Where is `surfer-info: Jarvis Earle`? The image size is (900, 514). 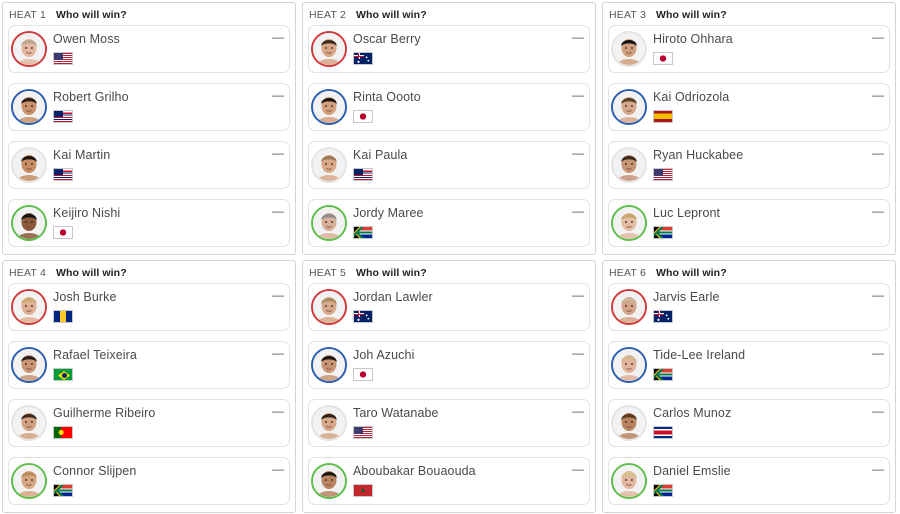 surfer-info: Jarvis Earle is located at coordinates (771, 306).